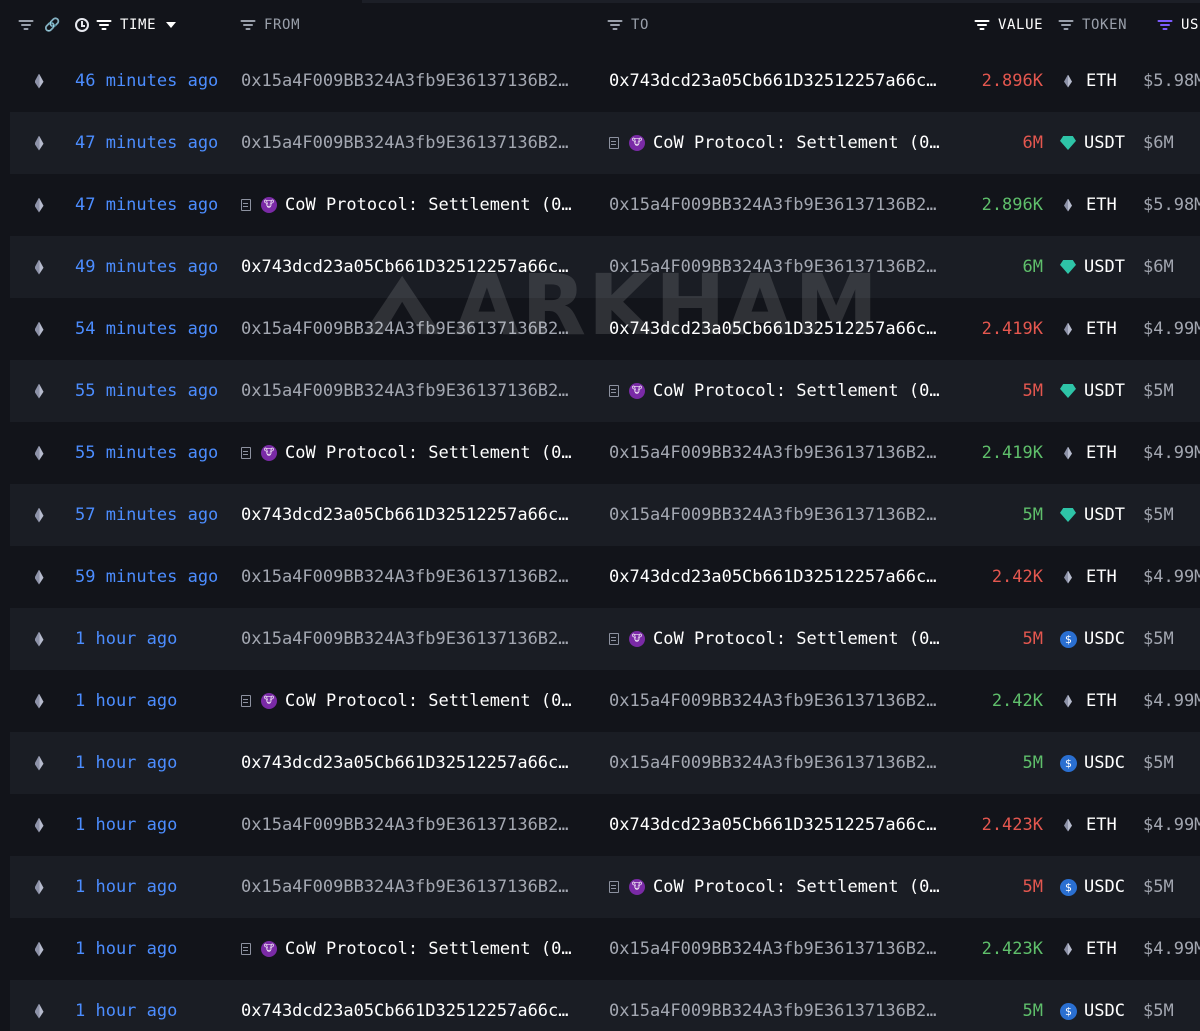 This screenshot has width=1200, height=1031. I want to click on time-column-header: TIME, so click(126, 25).